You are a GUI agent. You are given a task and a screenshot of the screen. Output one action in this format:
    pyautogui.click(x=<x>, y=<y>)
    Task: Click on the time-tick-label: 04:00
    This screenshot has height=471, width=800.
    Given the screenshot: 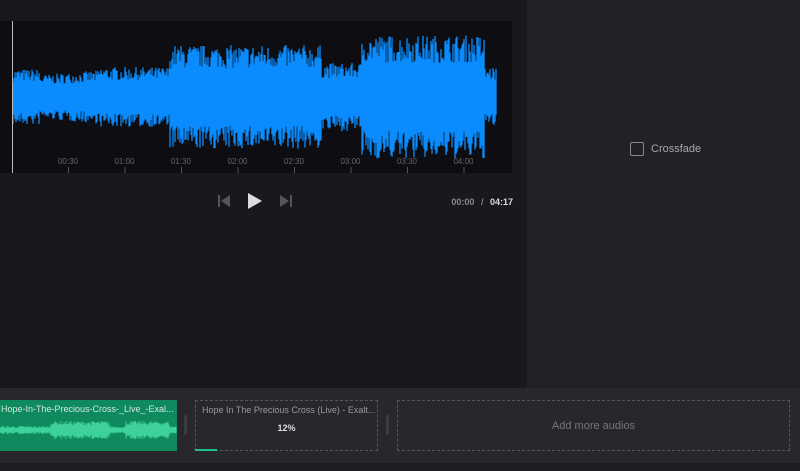 What is the action you would take?
    pyautogui.click(x=463, y=161)
    